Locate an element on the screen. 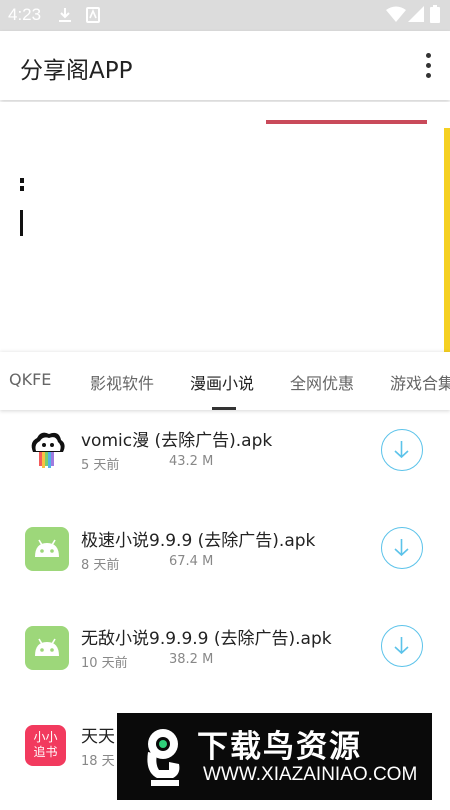  banner-decoration-line is located at coordinates (346, 122).